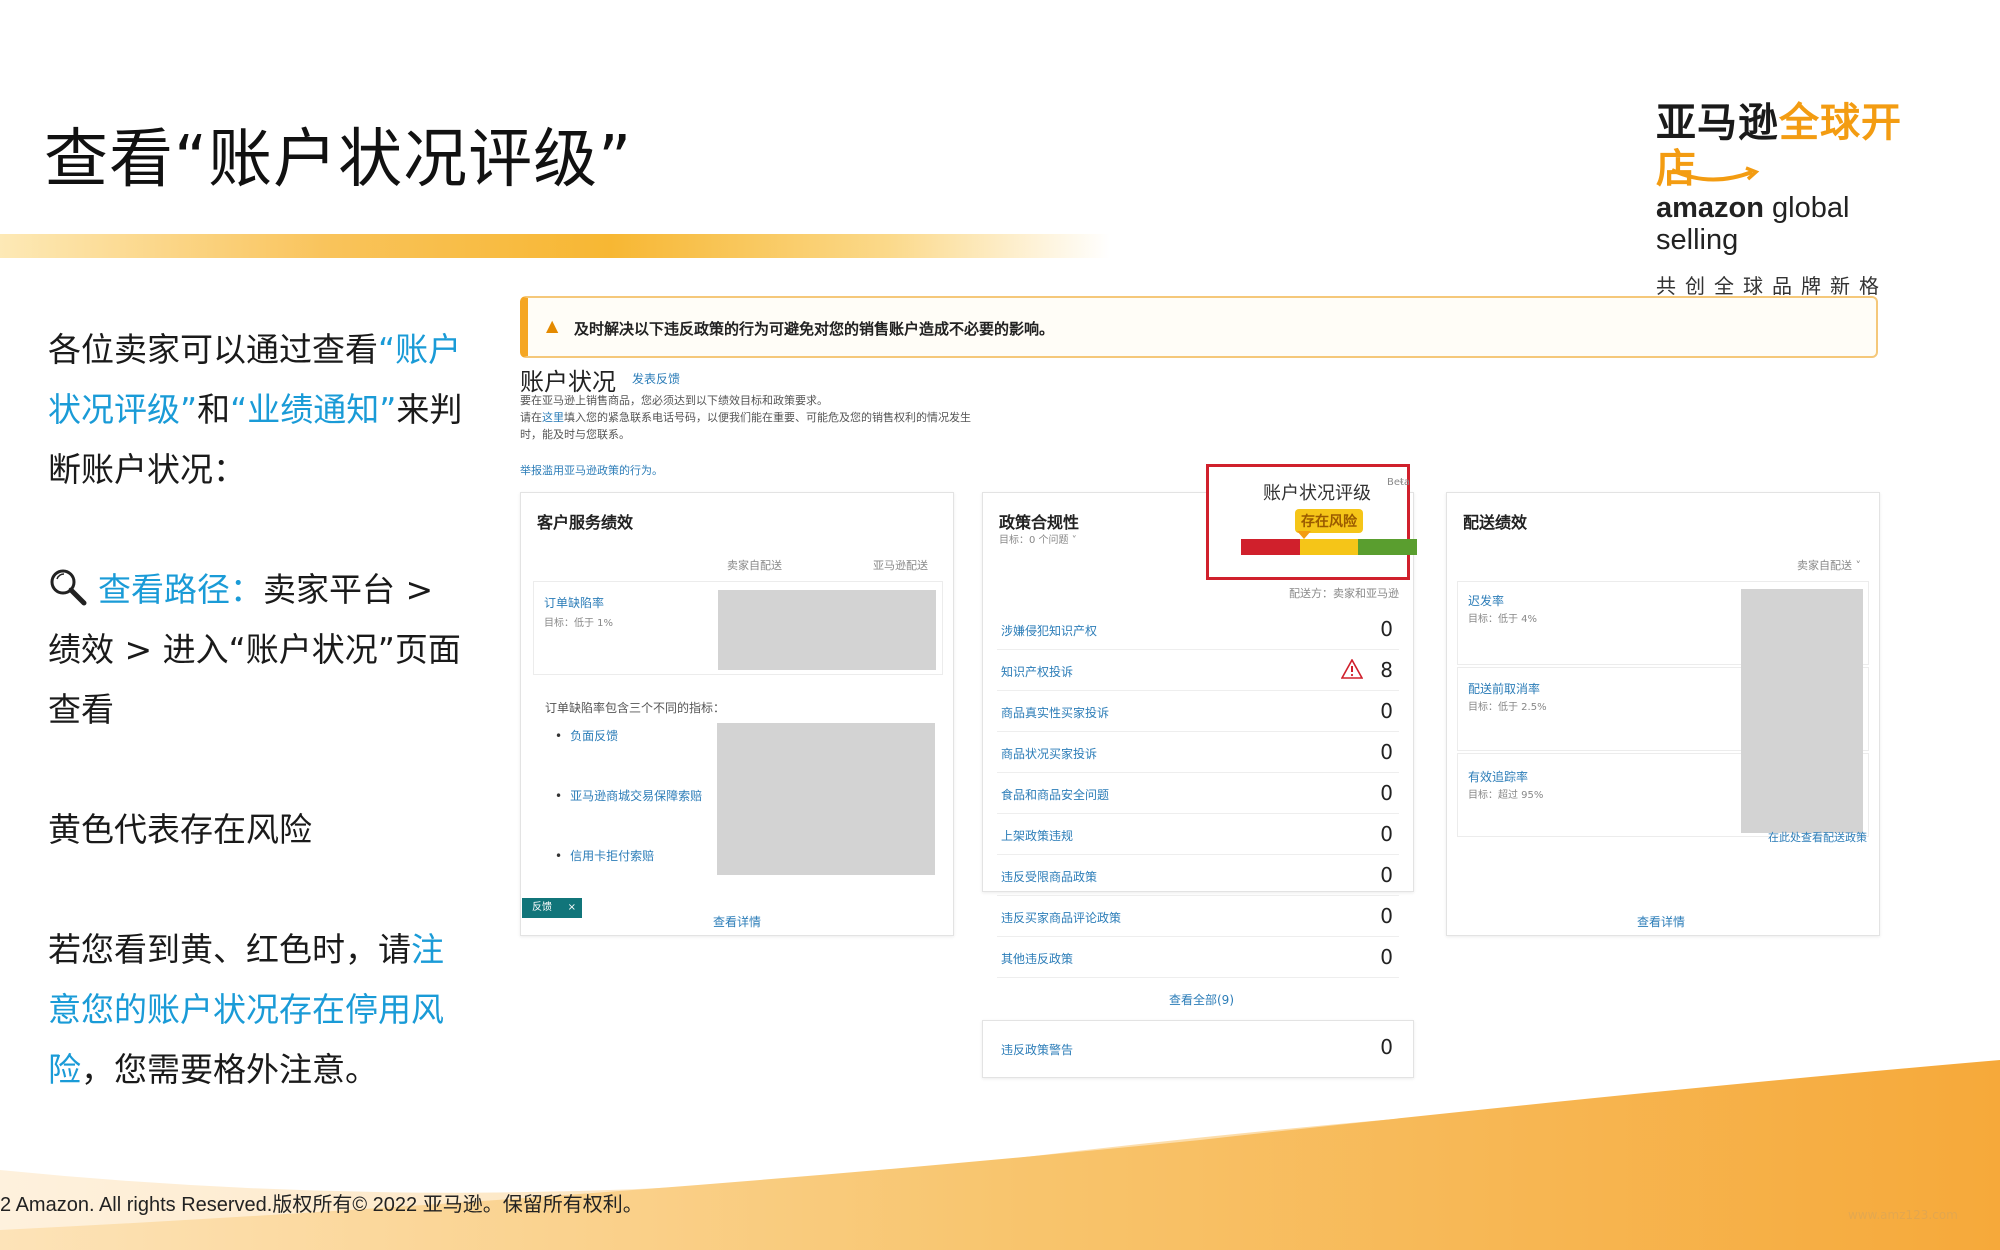 The height and width of the screenshot is (1250, 2000). Describe the element at coordinates (68, 587) in the screenshot. I see `magnifier-icon` at that location.